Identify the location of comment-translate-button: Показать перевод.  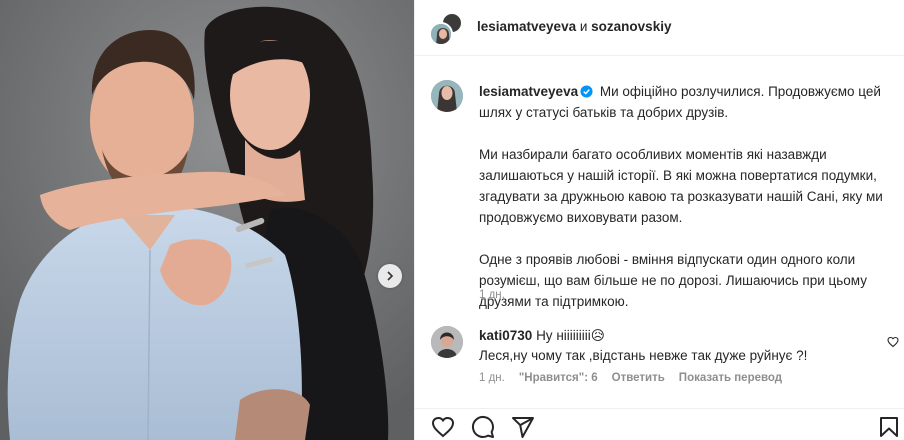
(730, 378).